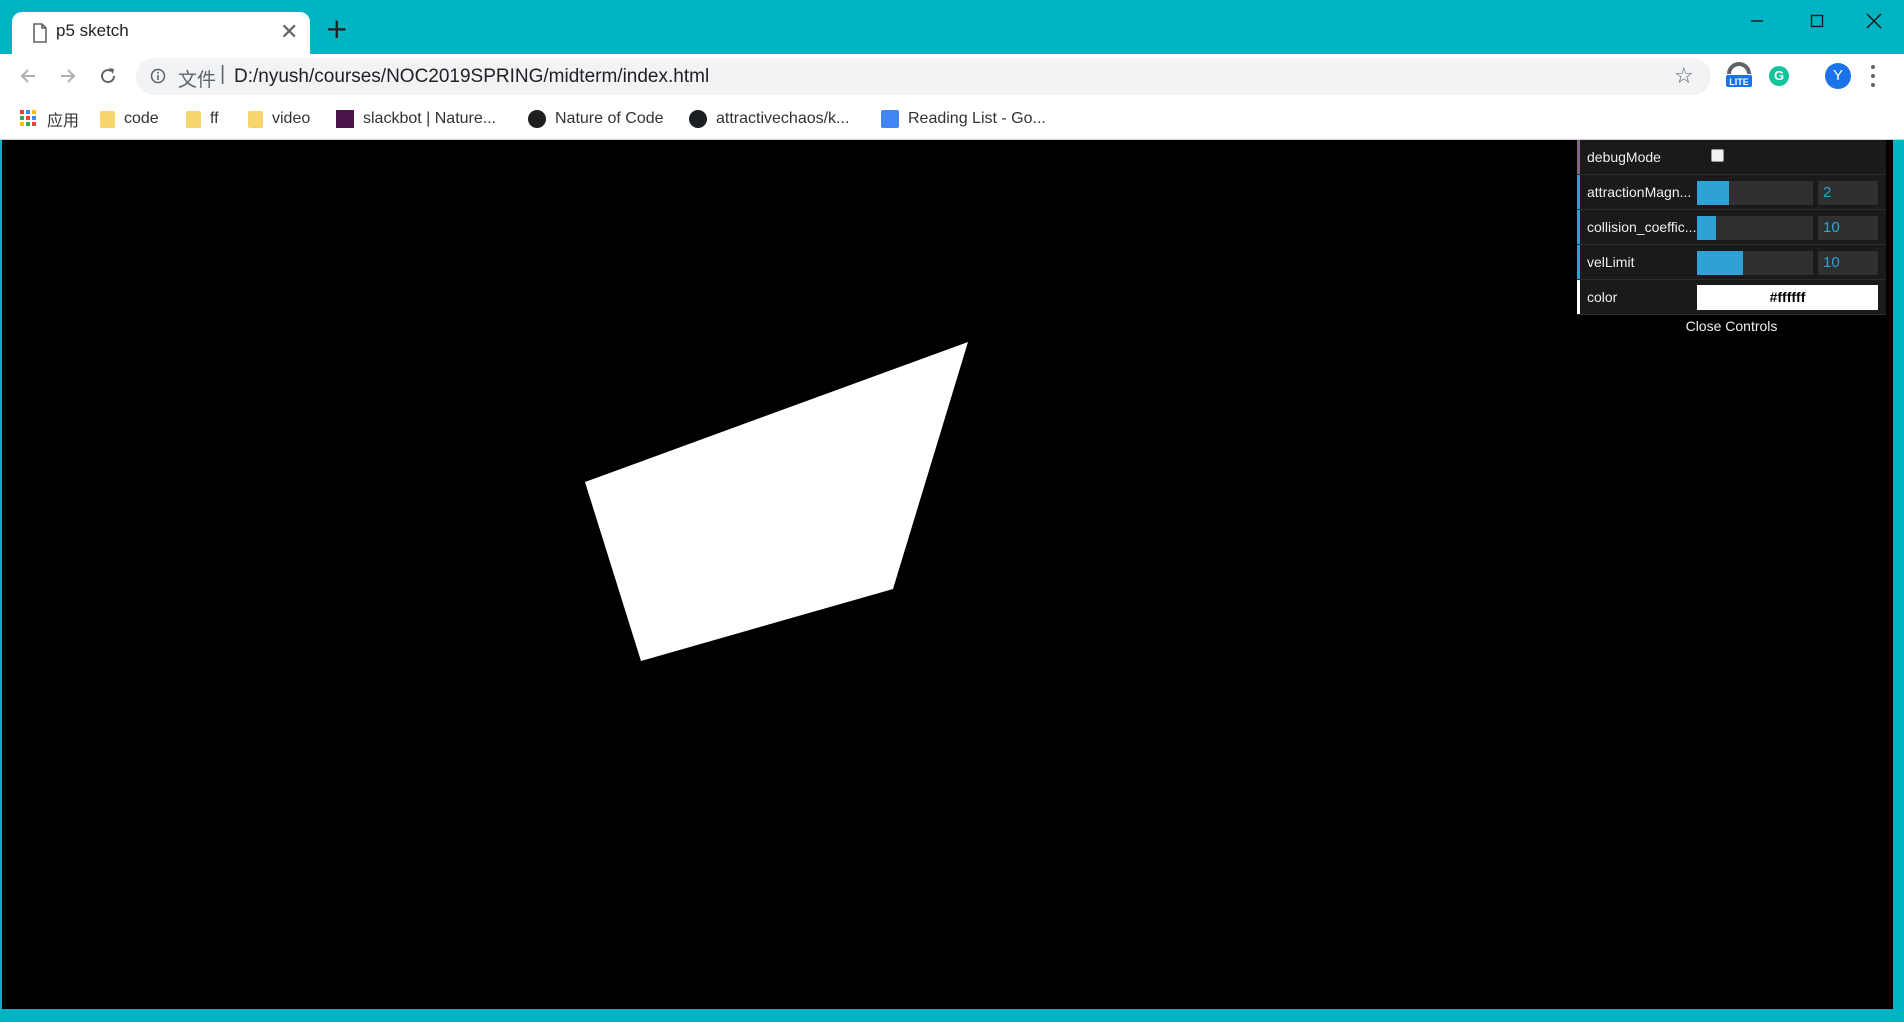  I want to click on bookmark-label: code, so click(141, 118).